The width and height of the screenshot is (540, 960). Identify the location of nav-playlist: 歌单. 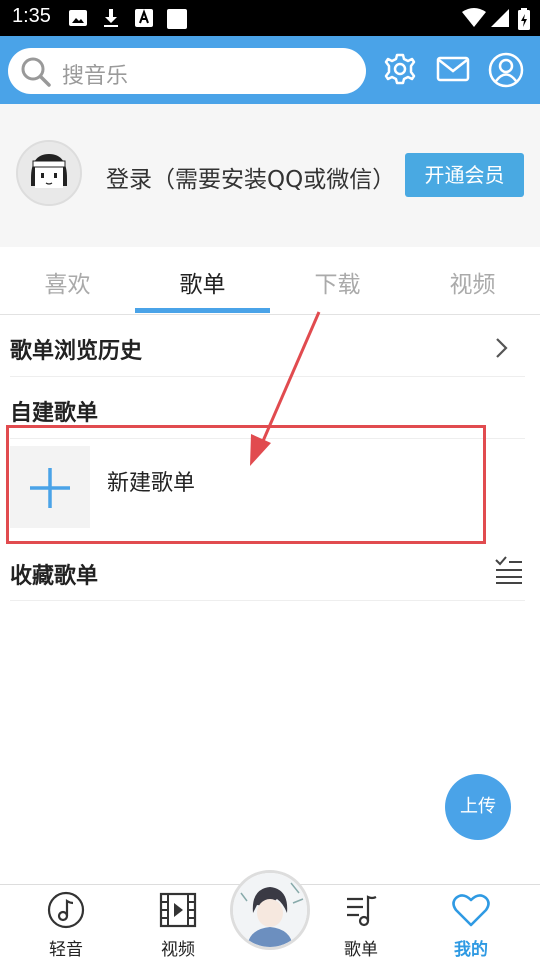
(361, 925).